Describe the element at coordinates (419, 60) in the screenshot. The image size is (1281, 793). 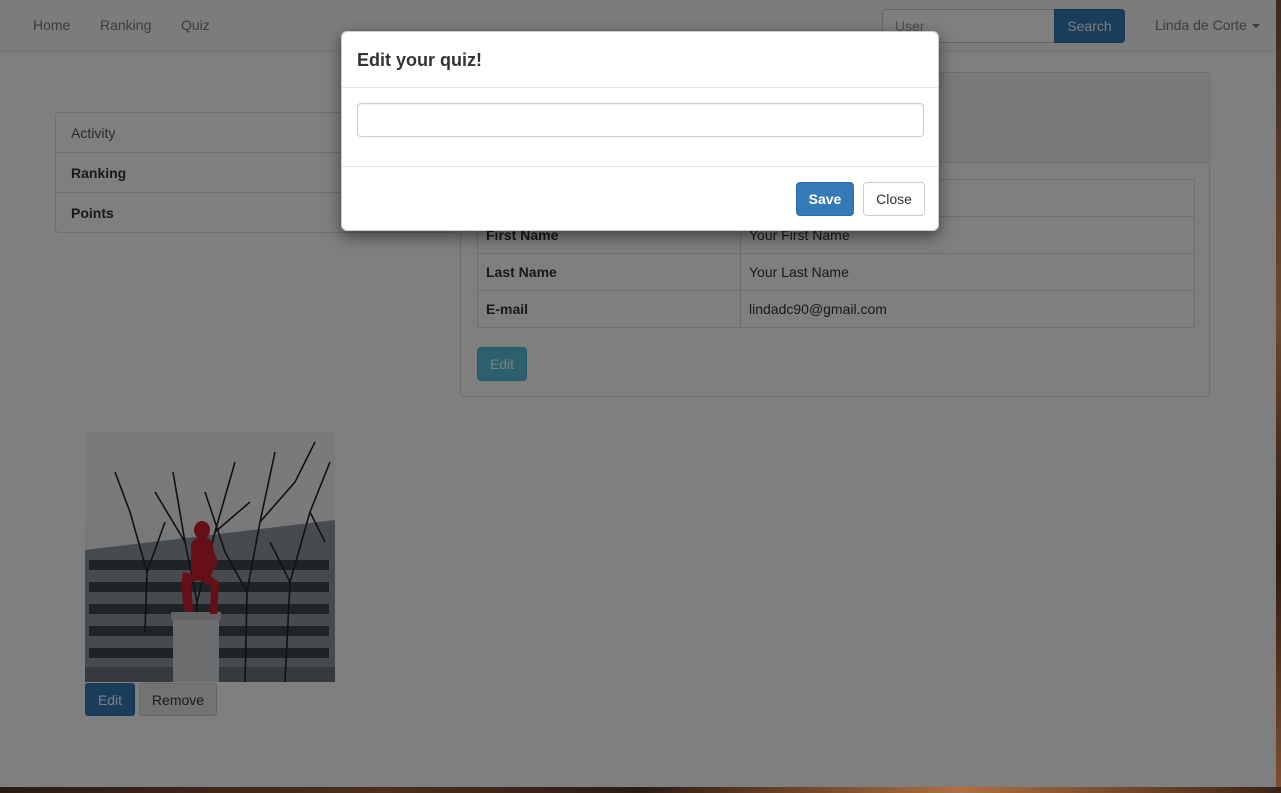
I see `modal-title: Edit your quiz!` at that location.